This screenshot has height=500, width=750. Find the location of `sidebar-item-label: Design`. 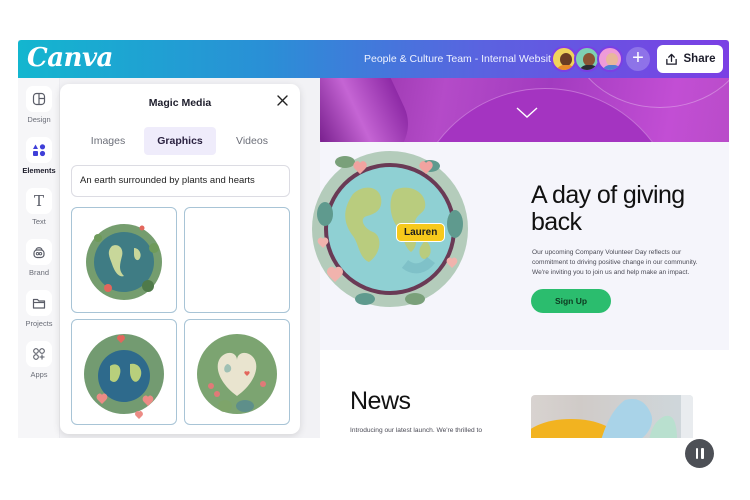

sidebar-item-label: Design is located at coordinates (39, 119).